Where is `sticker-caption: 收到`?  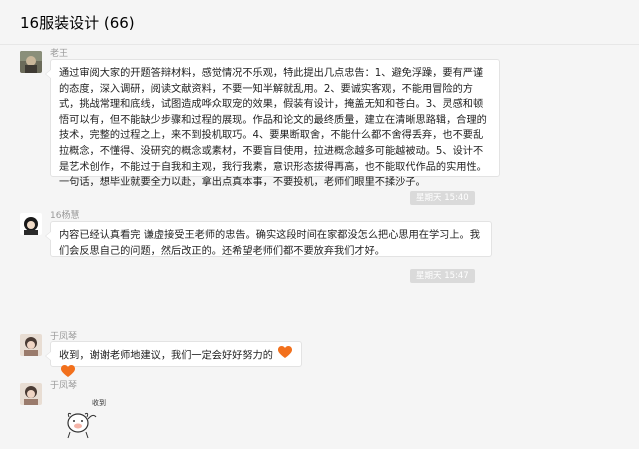
sticker-caption: 收到 is located at coordinates (99, 402).